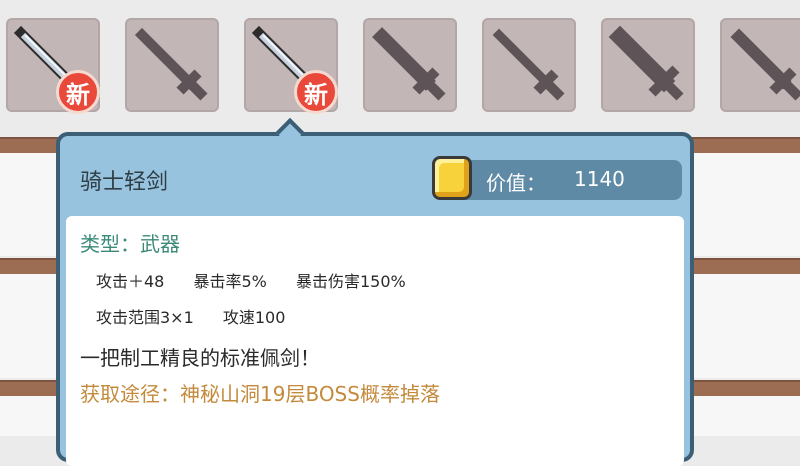  I want to click on stats-row: 攻击＋48 暴击率5% 暴击伤害150%, so click(263, 280).